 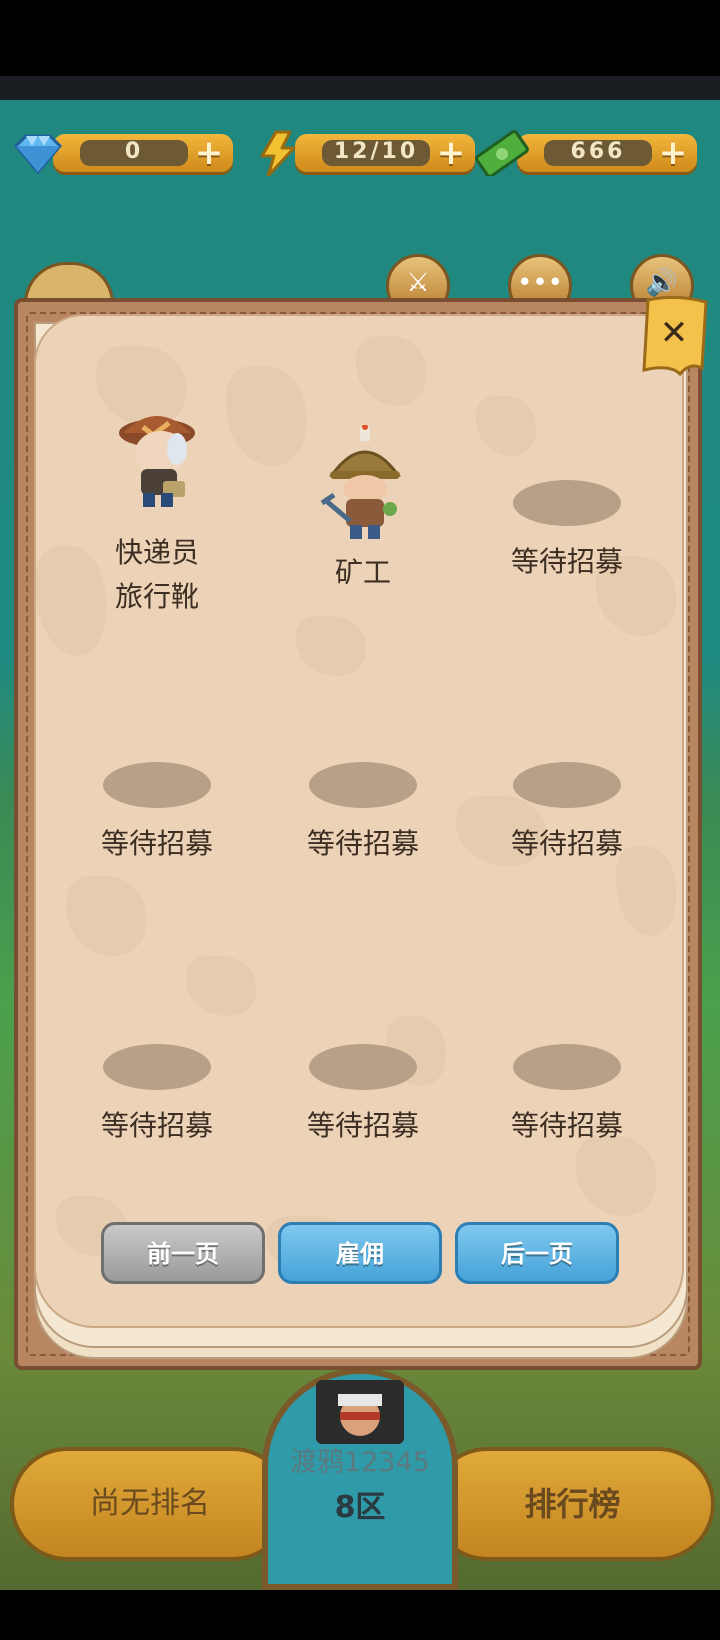 I want to click on add-cash-button: +, so click(x=673, y=153).